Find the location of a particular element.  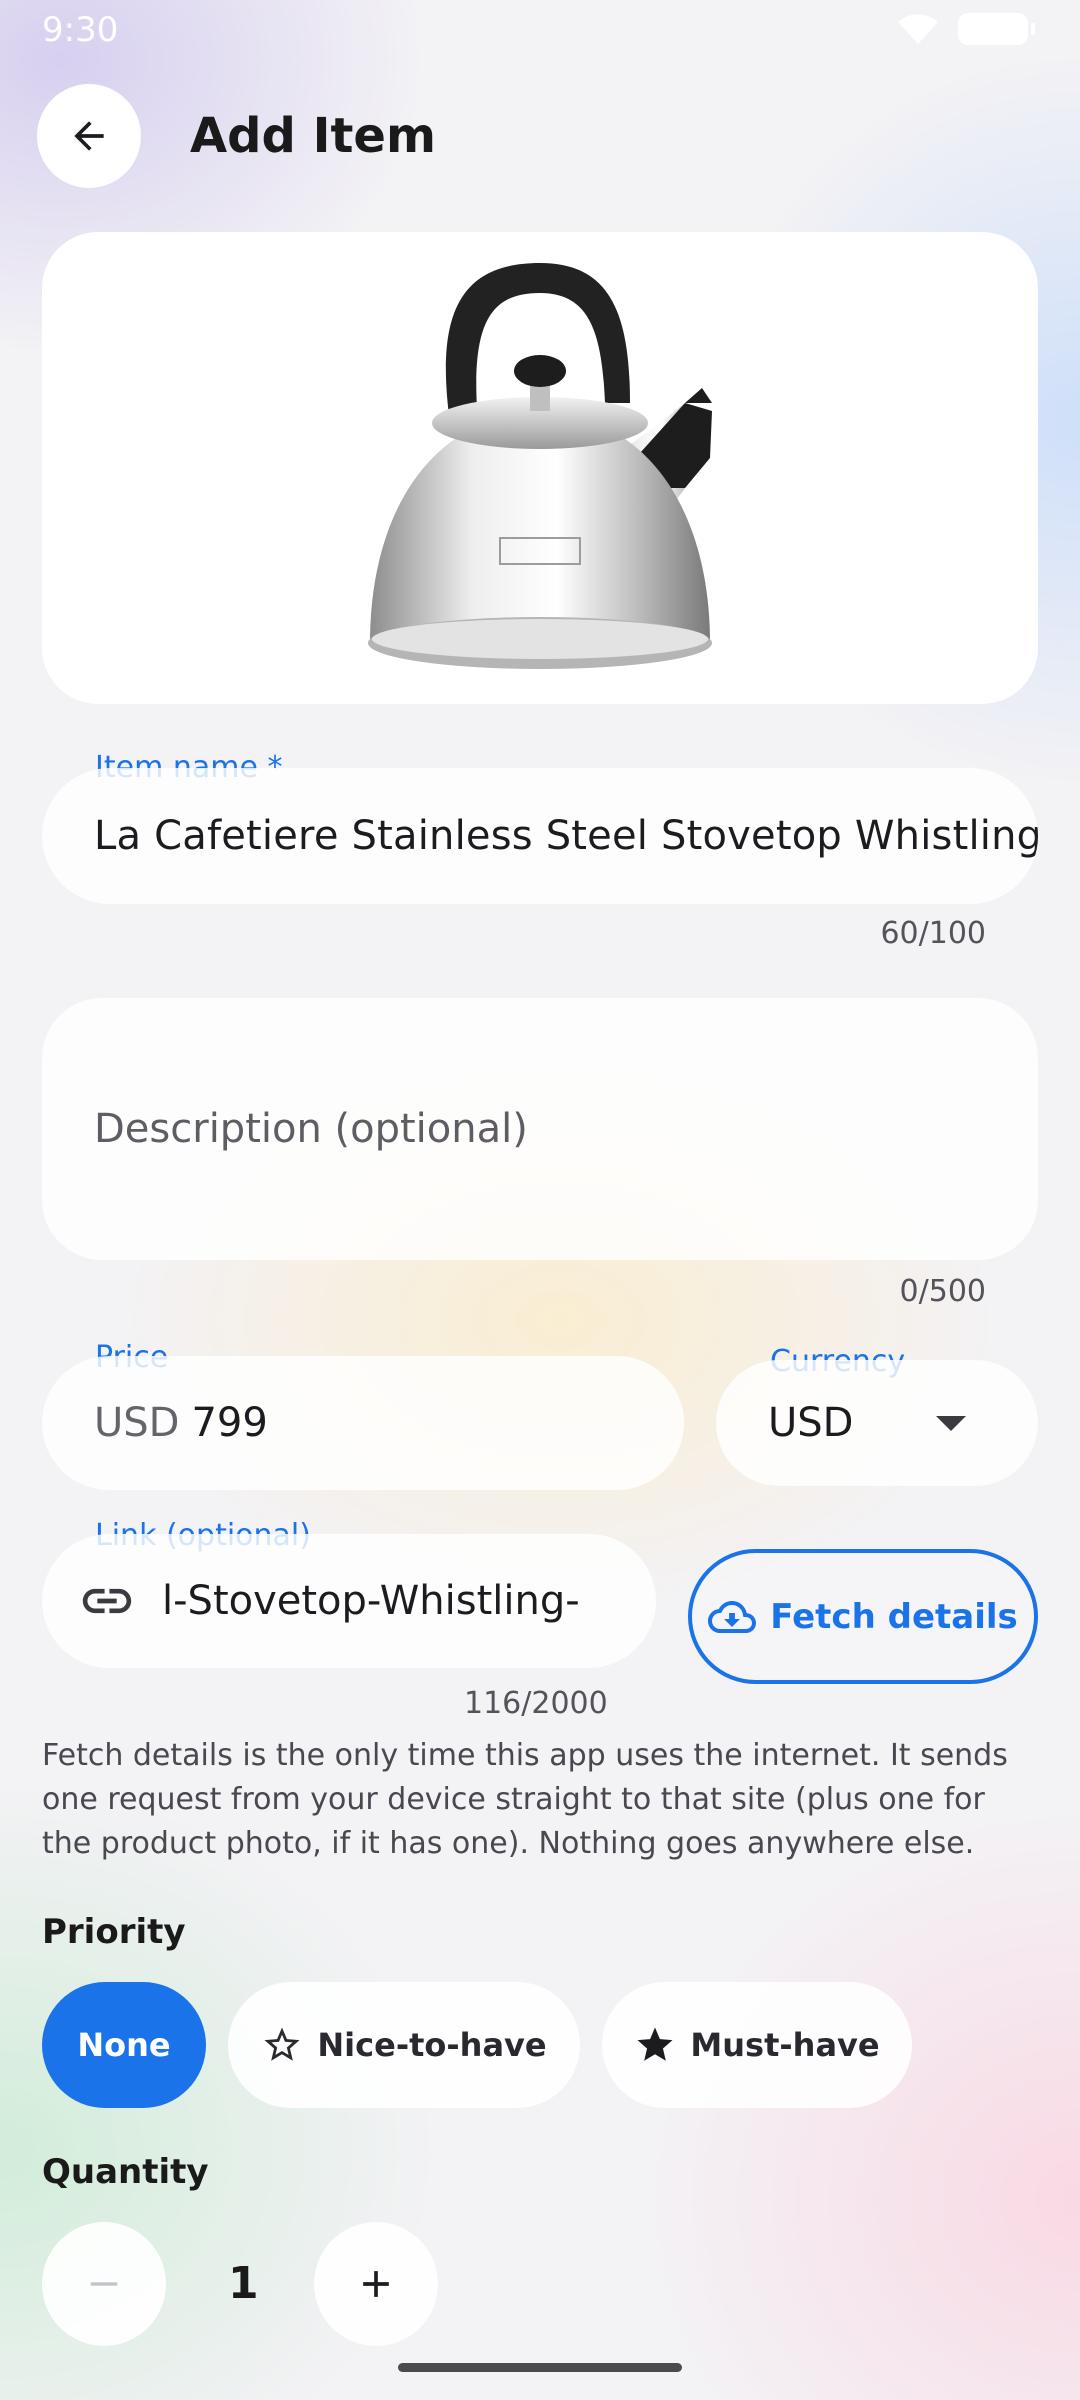

price-field: USD 799 is located at coordinates (363, 1423).